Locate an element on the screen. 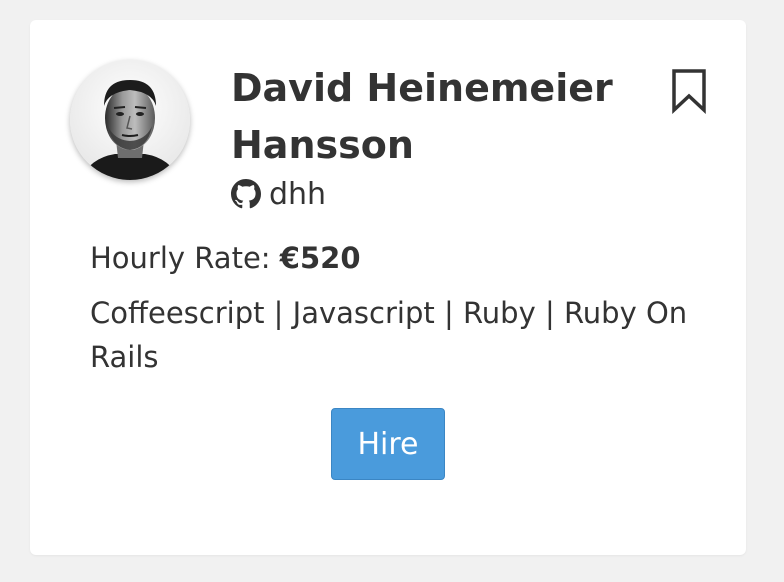 This screenshot has width=784, height=582. hourly-rate-value: €520 is located at coordinates (320, 258).